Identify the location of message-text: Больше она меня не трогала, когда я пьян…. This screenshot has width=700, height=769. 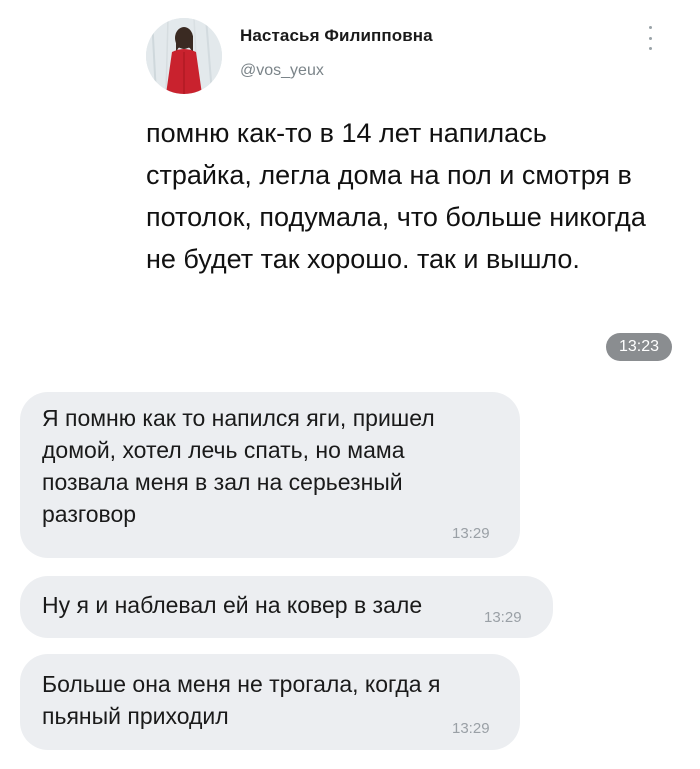
(241, 700).